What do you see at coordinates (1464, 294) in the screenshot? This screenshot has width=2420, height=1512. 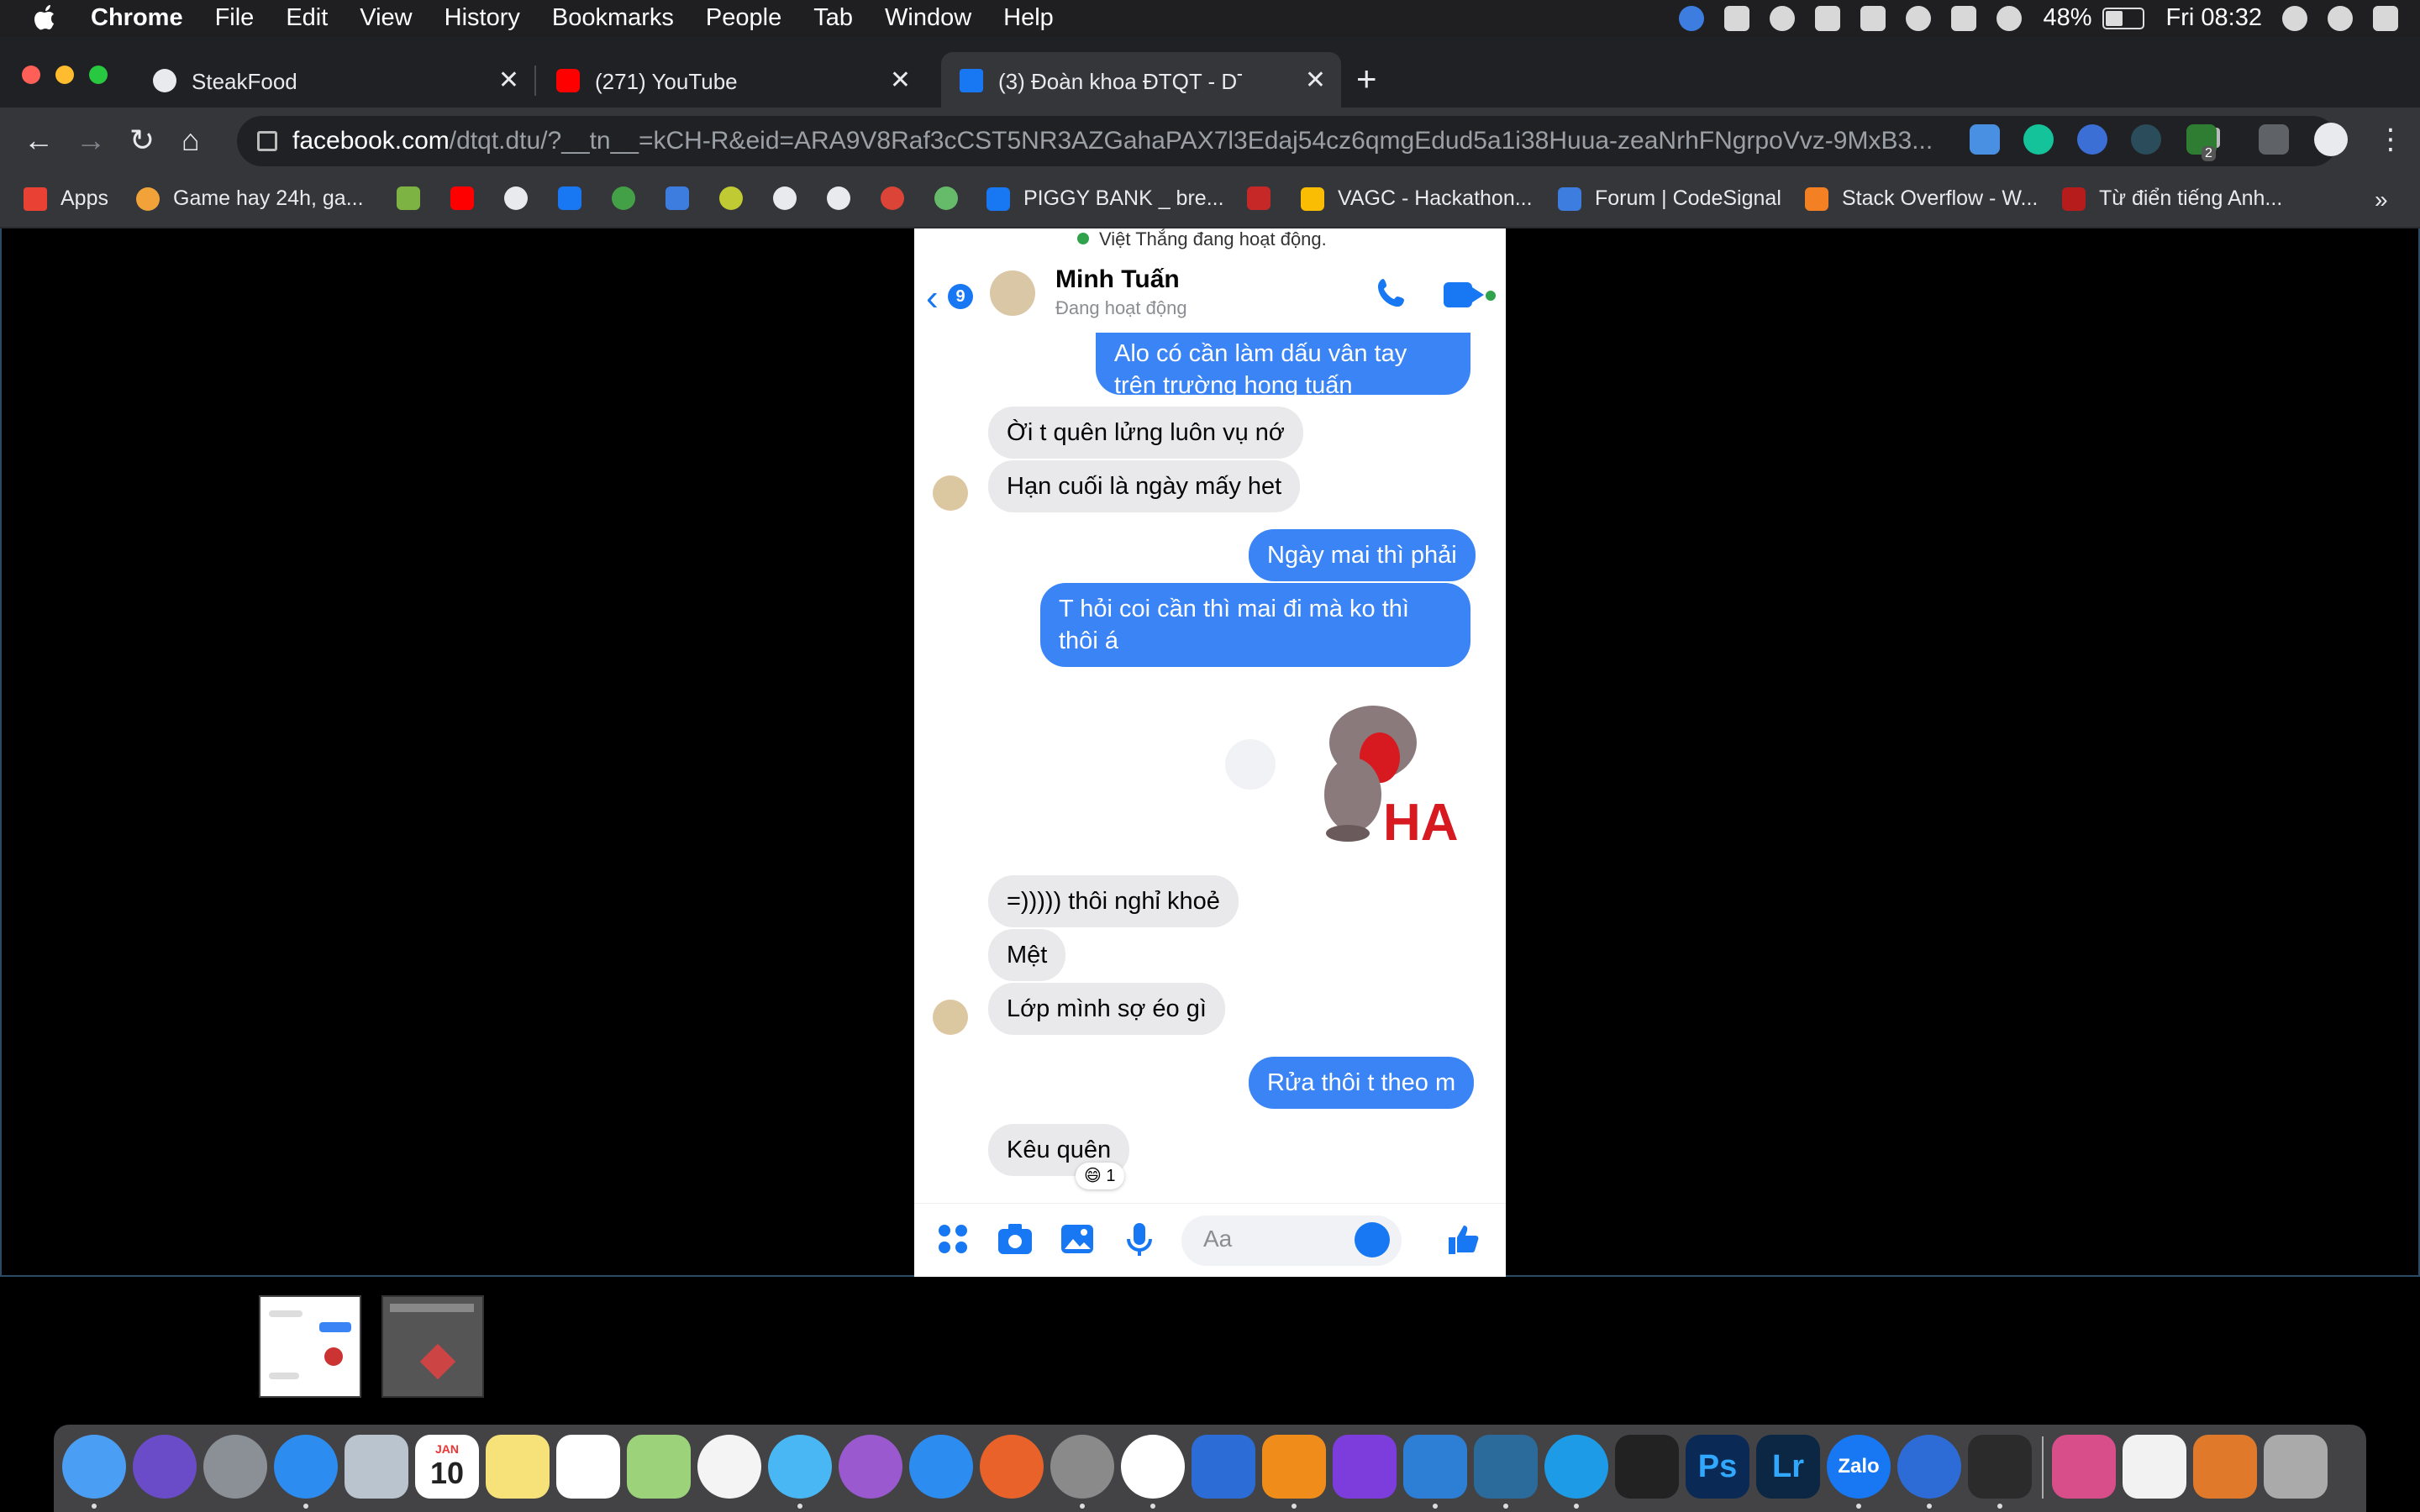 I see `video-call-icon` at bounding box center [1464, 294].